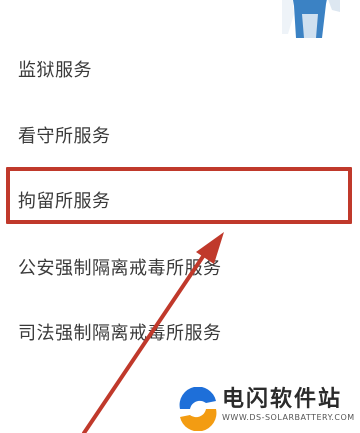 This screenshot has width=360, height=433. What do you see at coordinates (311, 19) in the screenshot?
I see `person-illustration-icon` at bounding box center [311, 19].